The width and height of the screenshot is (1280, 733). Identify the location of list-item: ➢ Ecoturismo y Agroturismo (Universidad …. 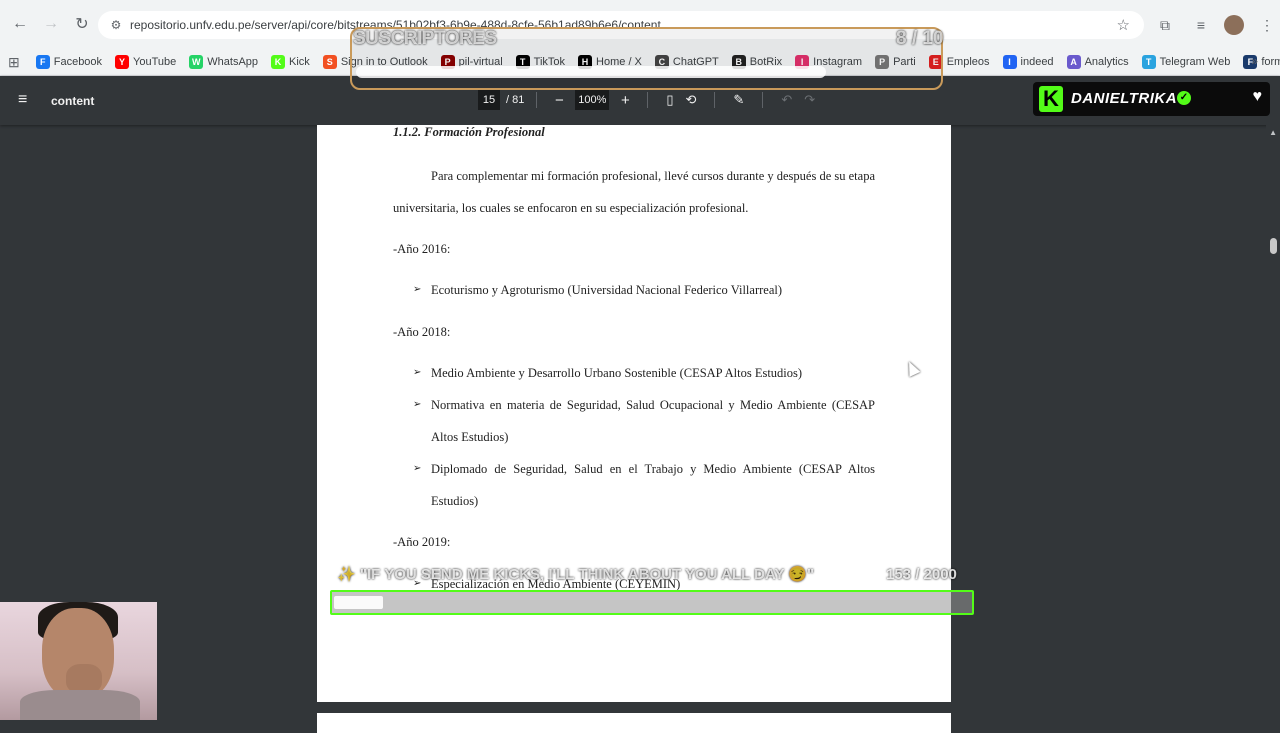
(644, 290).